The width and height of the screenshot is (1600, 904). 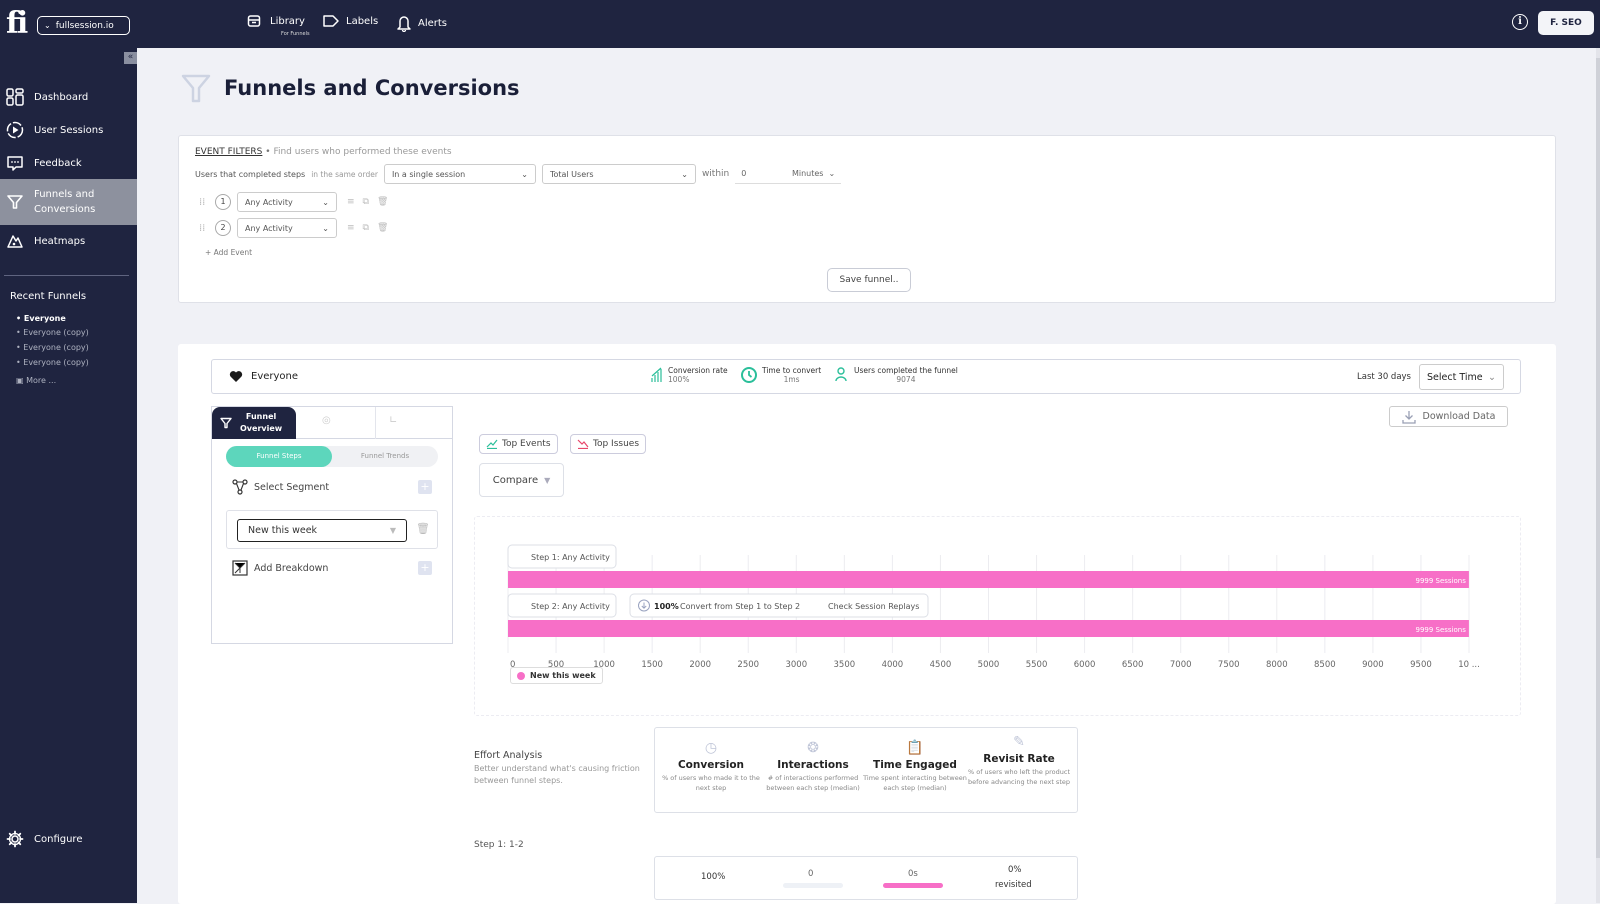 I want to click on select-segment-row: Select Segment +, so click(x=332, y=487).